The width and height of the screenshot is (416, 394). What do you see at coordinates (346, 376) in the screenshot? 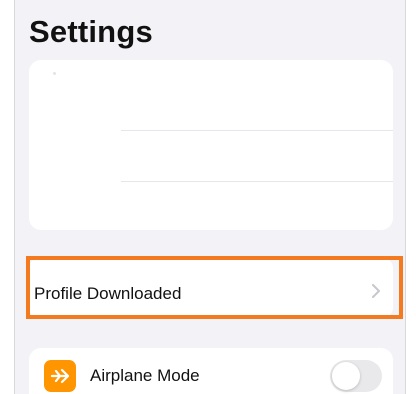
I see `toggle-knob` at bounding box center [346, 376].